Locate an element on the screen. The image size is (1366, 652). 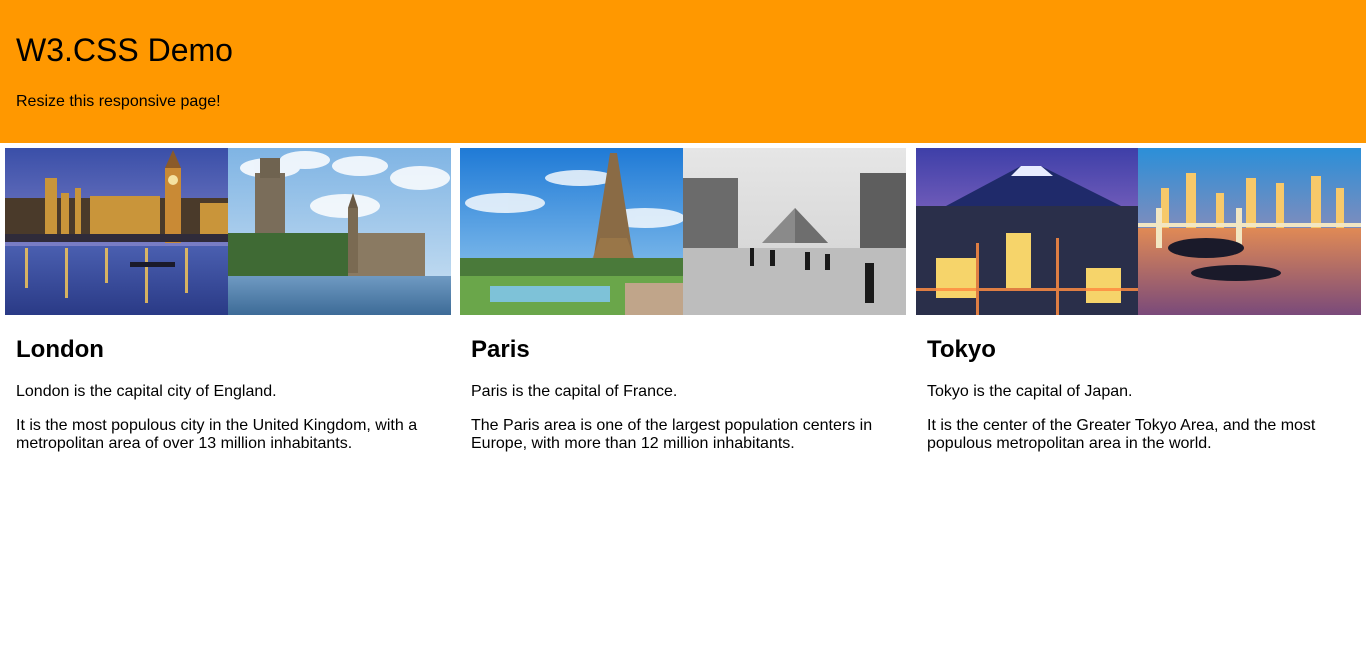
tokyo-photos is located at coordinates (1139, 231).